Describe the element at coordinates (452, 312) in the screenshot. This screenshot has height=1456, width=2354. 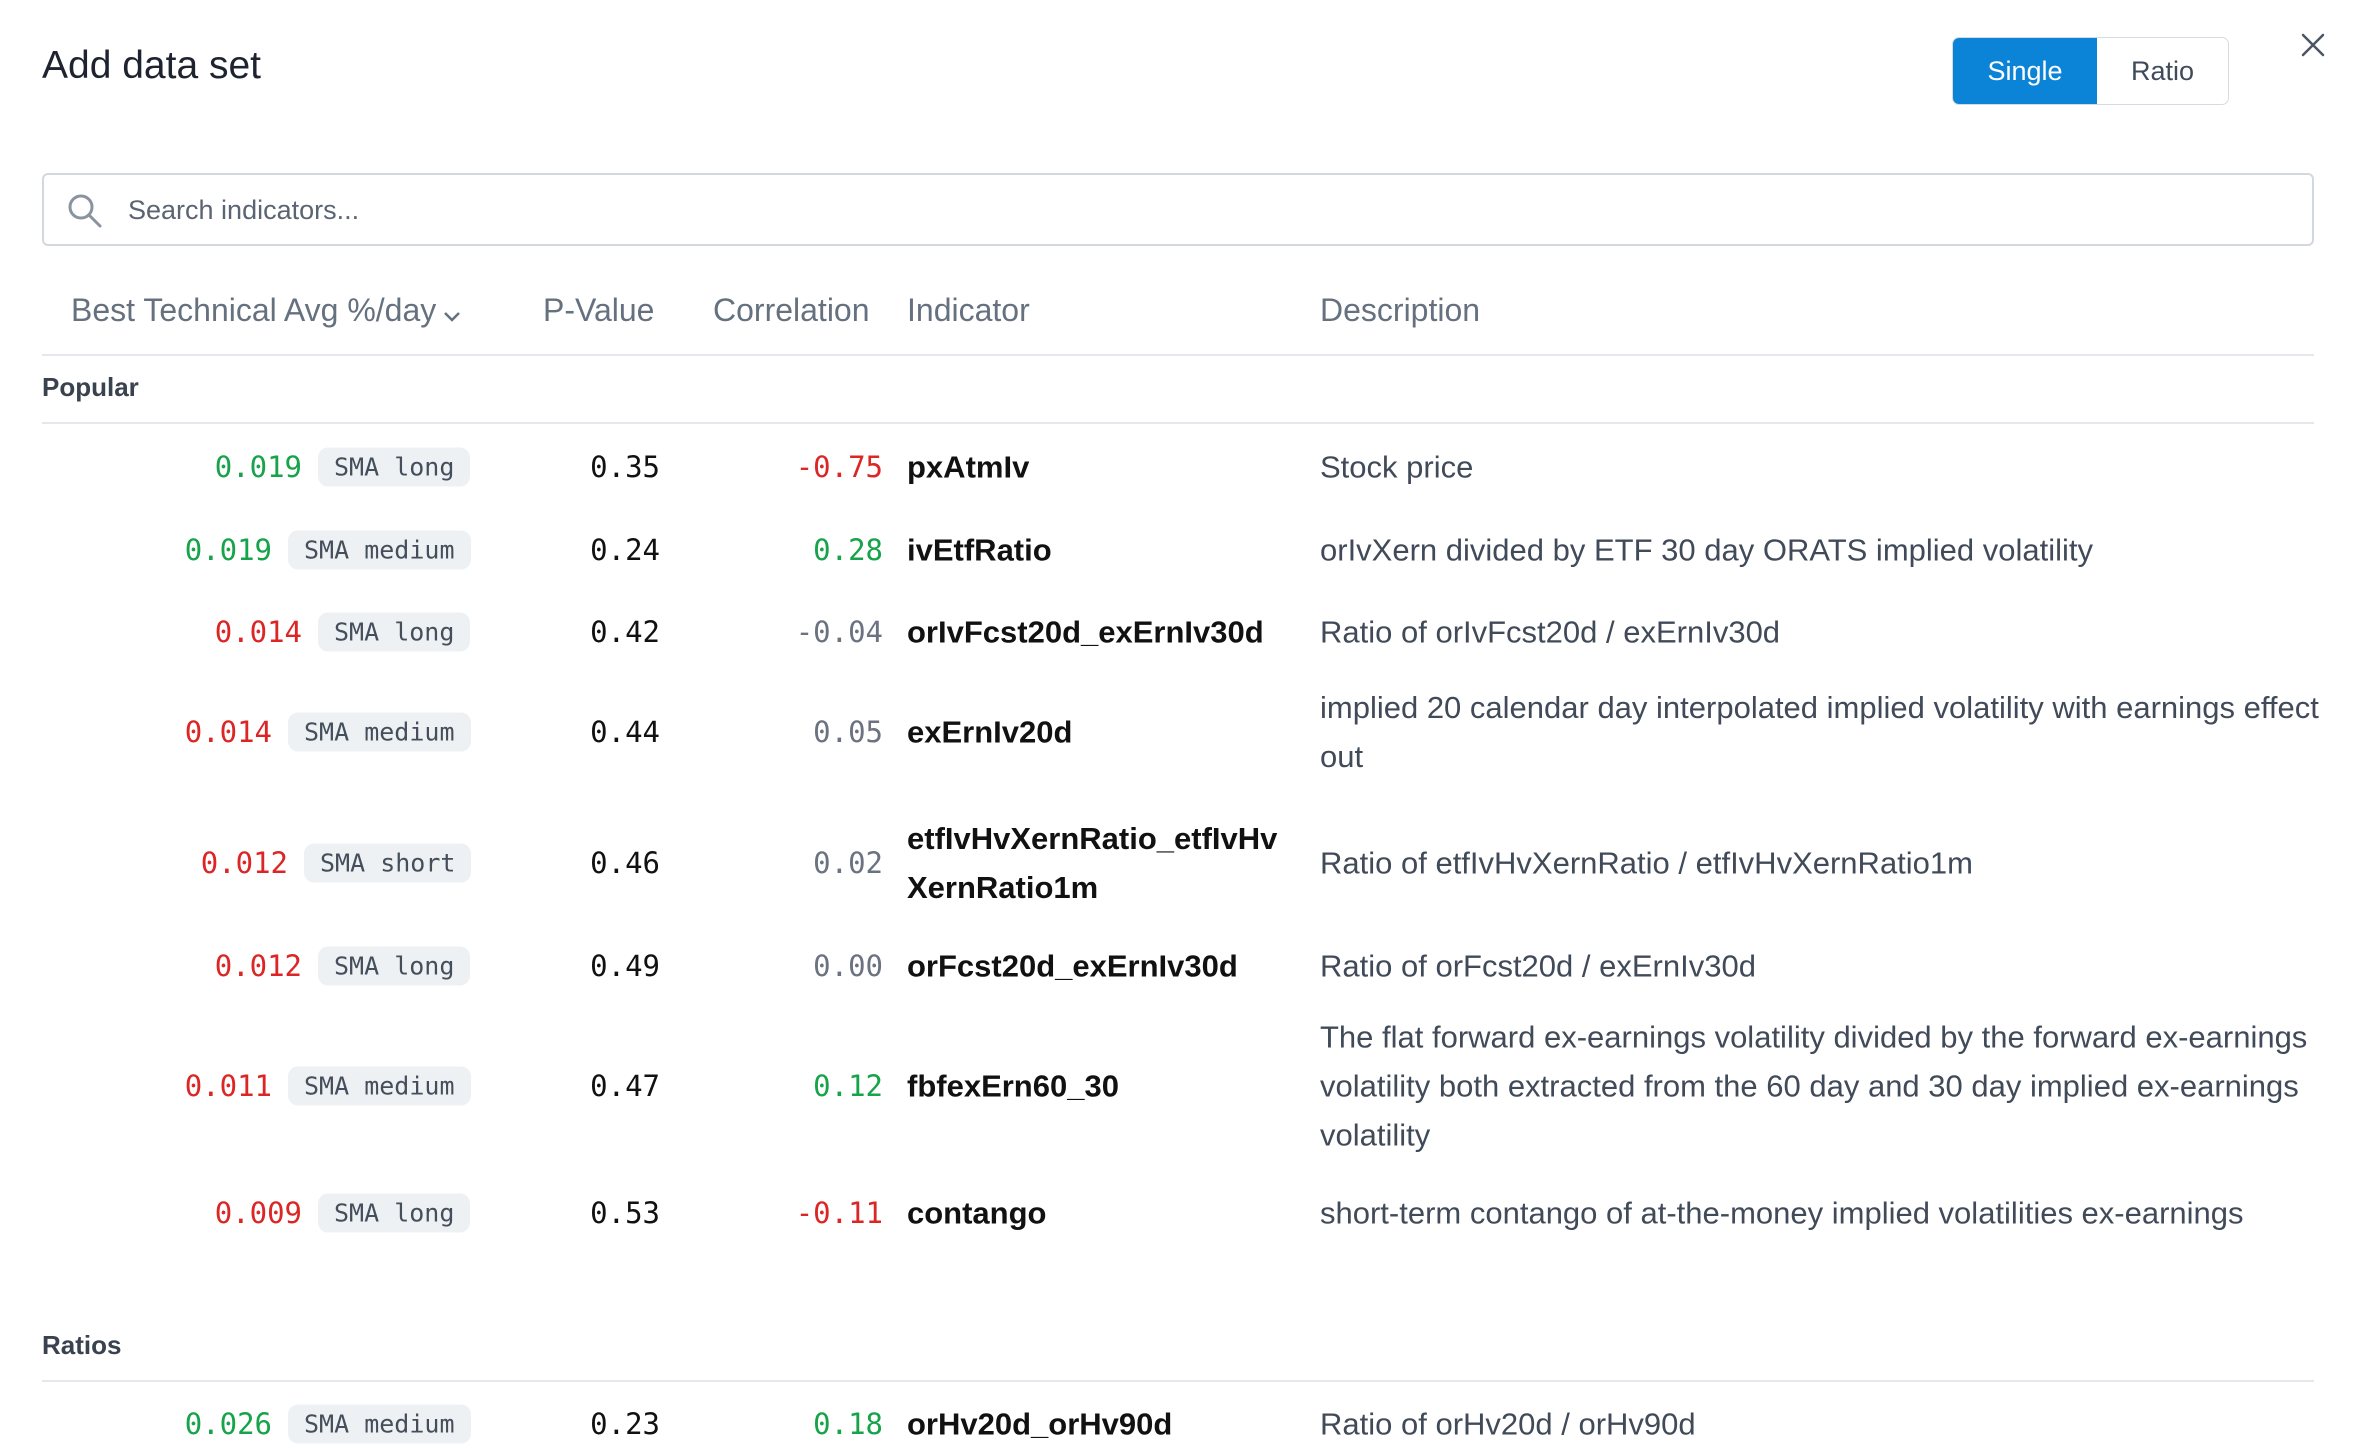
I see `chevron-down-icon` at that location.